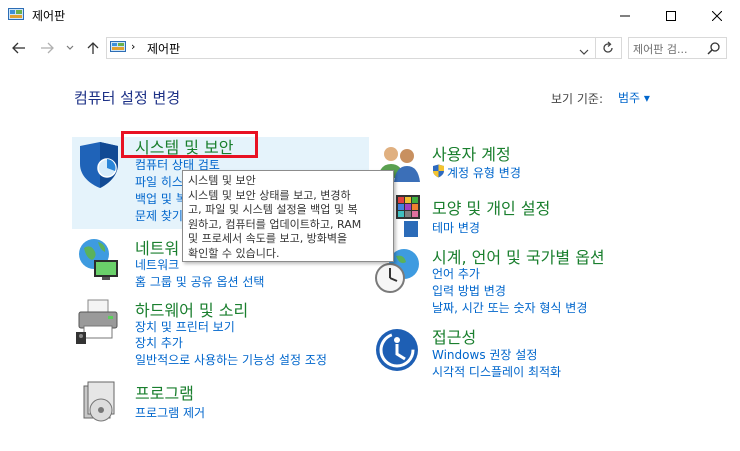 The image size is (740, 451). I want to click on address-dropdown-button, so click(584, 51).